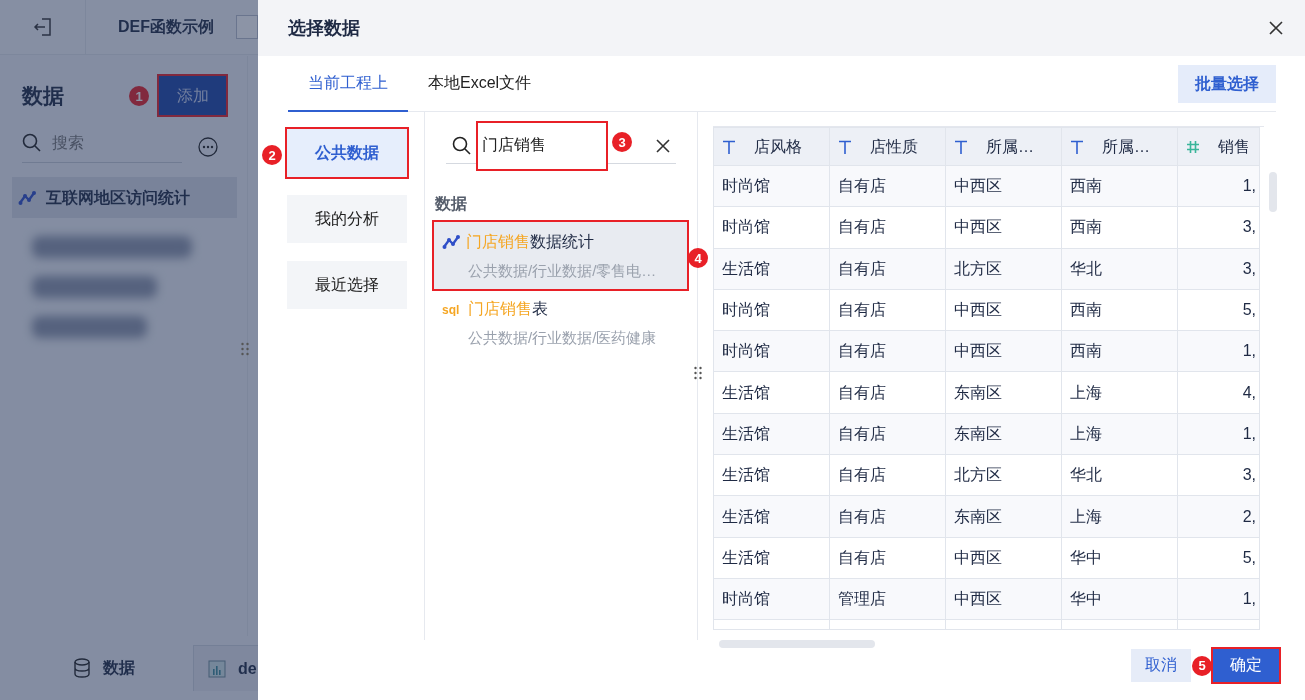 This screenshot has width=1305, height=700. Describe the element at coordinates (887, 599) in the screenshot. I see `table-cell: 管理店` at that location.